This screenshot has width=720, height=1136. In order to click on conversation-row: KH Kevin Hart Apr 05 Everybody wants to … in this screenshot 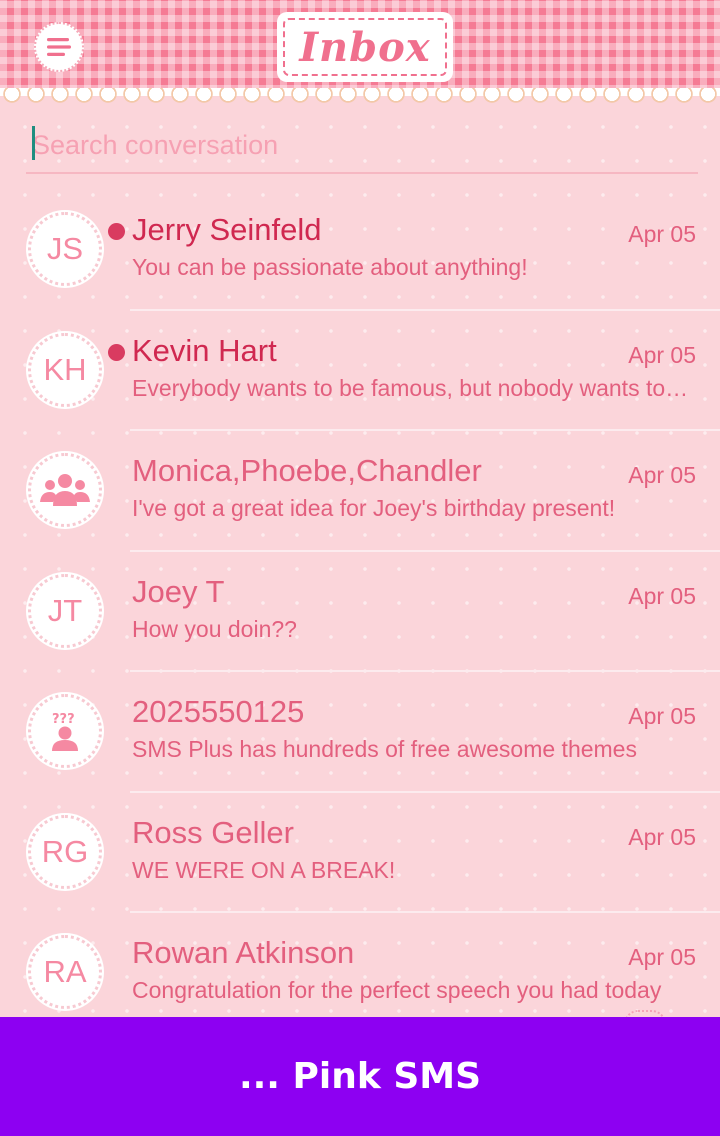, I will do `click(360, 371)`.